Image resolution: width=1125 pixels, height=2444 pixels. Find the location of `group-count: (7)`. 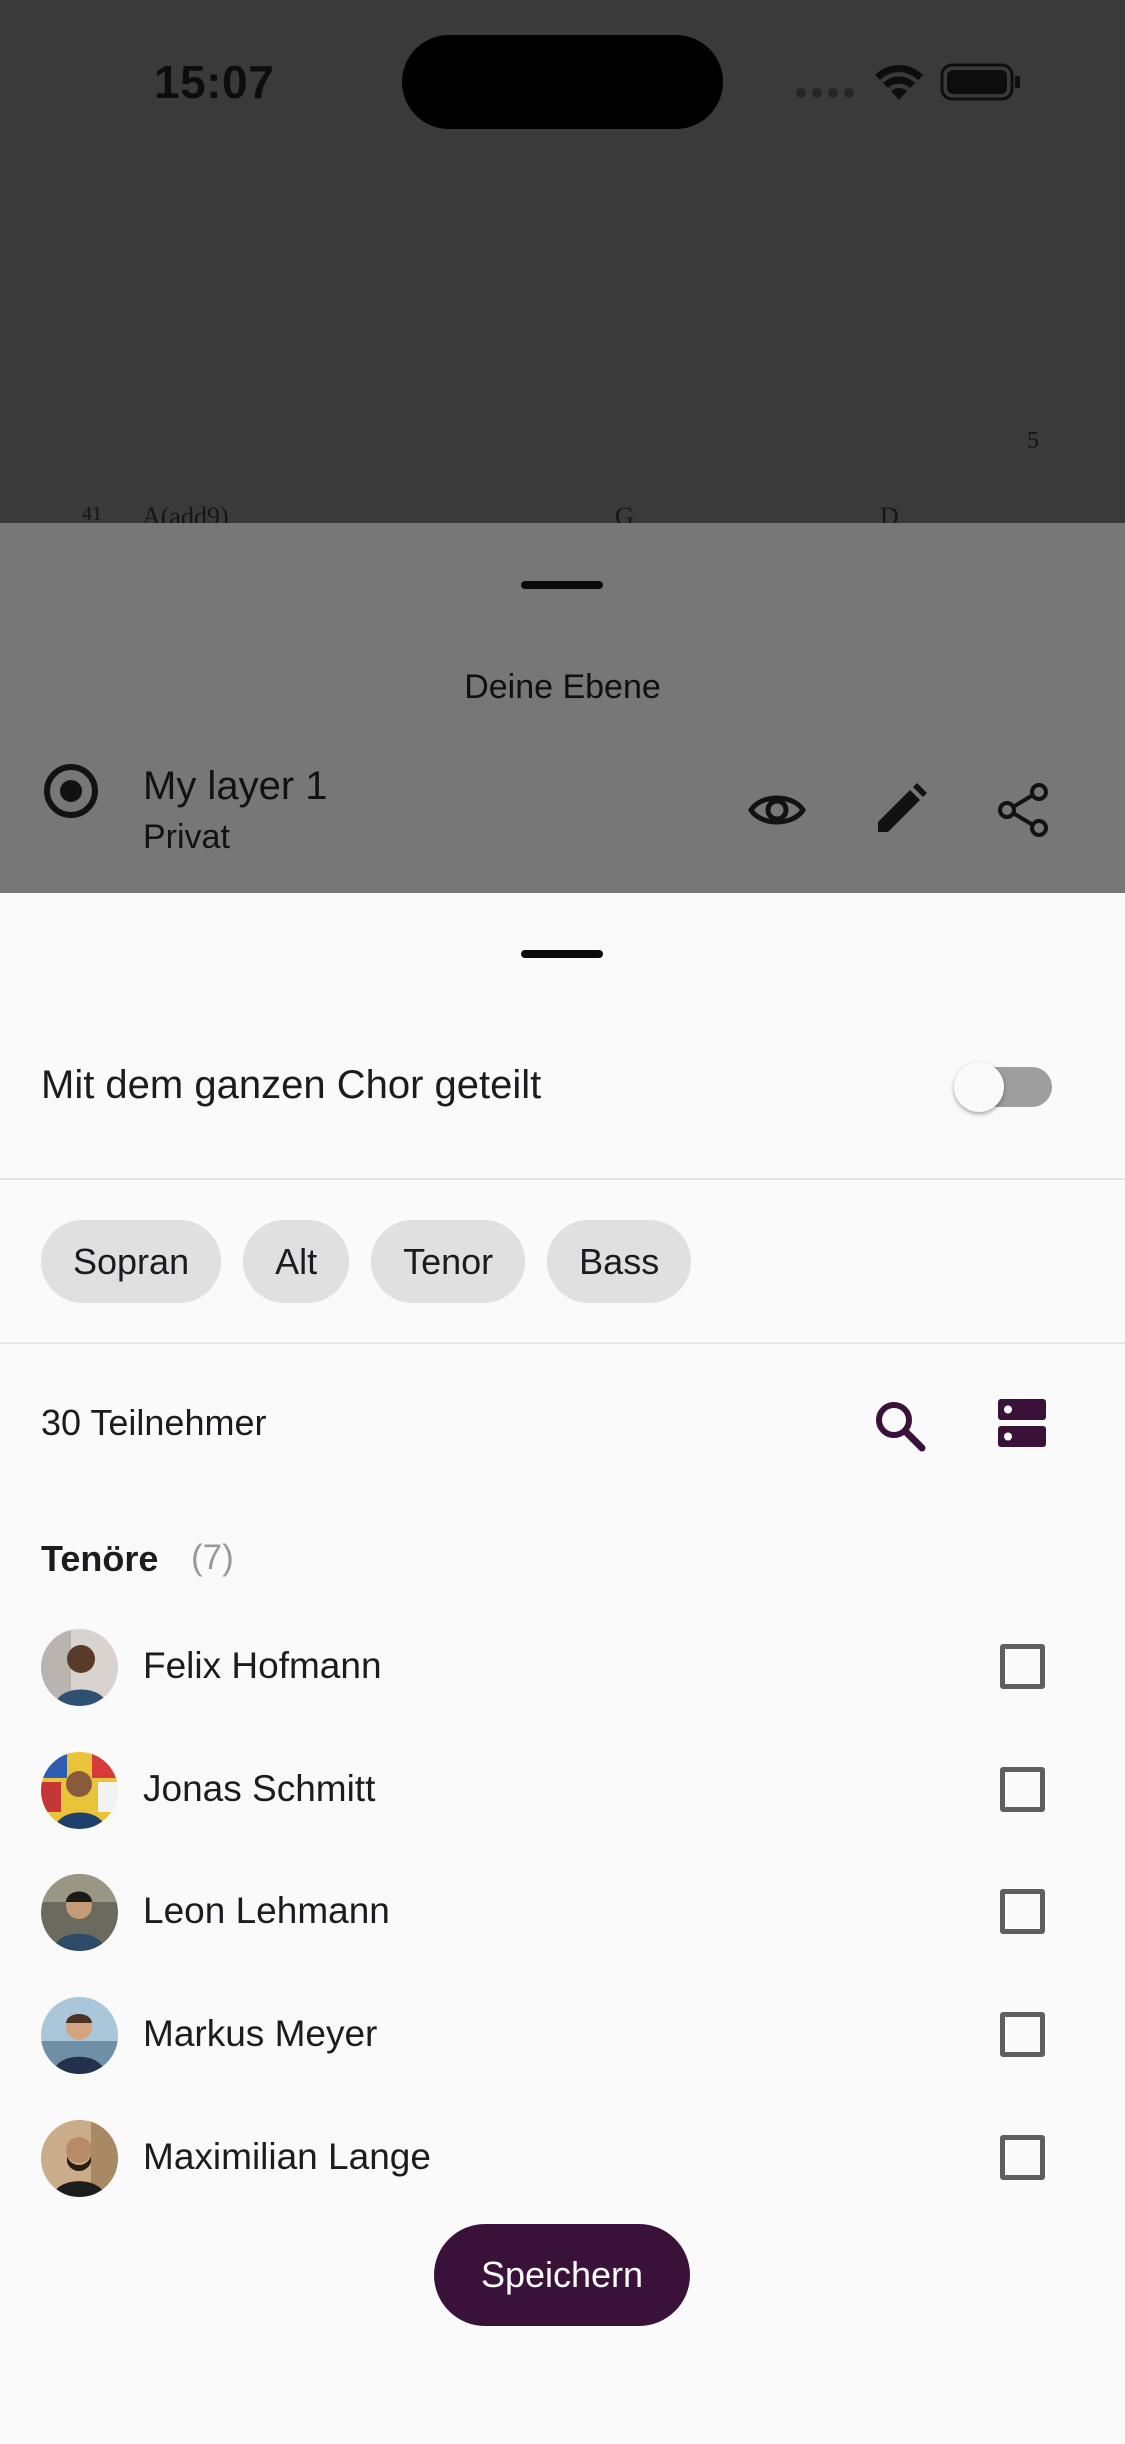

group-count: (7) is located at coordinates (212, 1557).